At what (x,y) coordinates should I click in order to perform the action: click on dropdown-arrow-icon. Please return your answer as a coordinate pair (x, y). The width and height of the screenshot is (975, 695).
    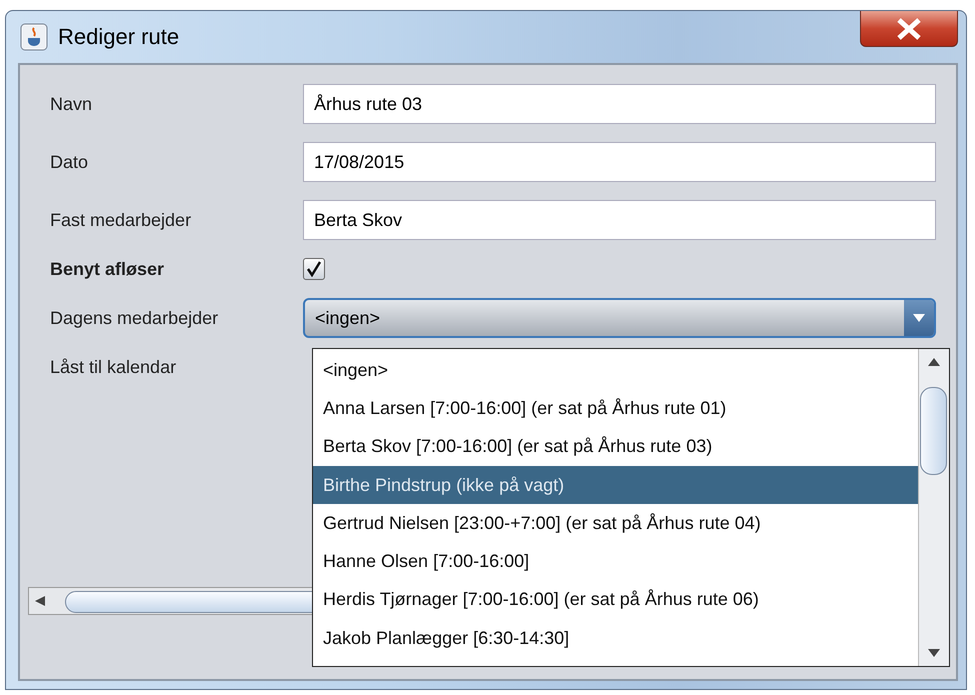
    Looking at the image, I should click on (919, 318).